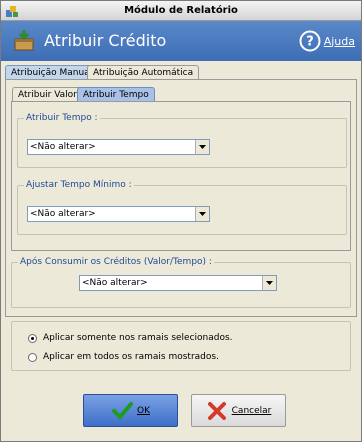 This screenshot has width=362, height=442. I want to click on window-title: Módulo de Relatório, so click(181, 10).